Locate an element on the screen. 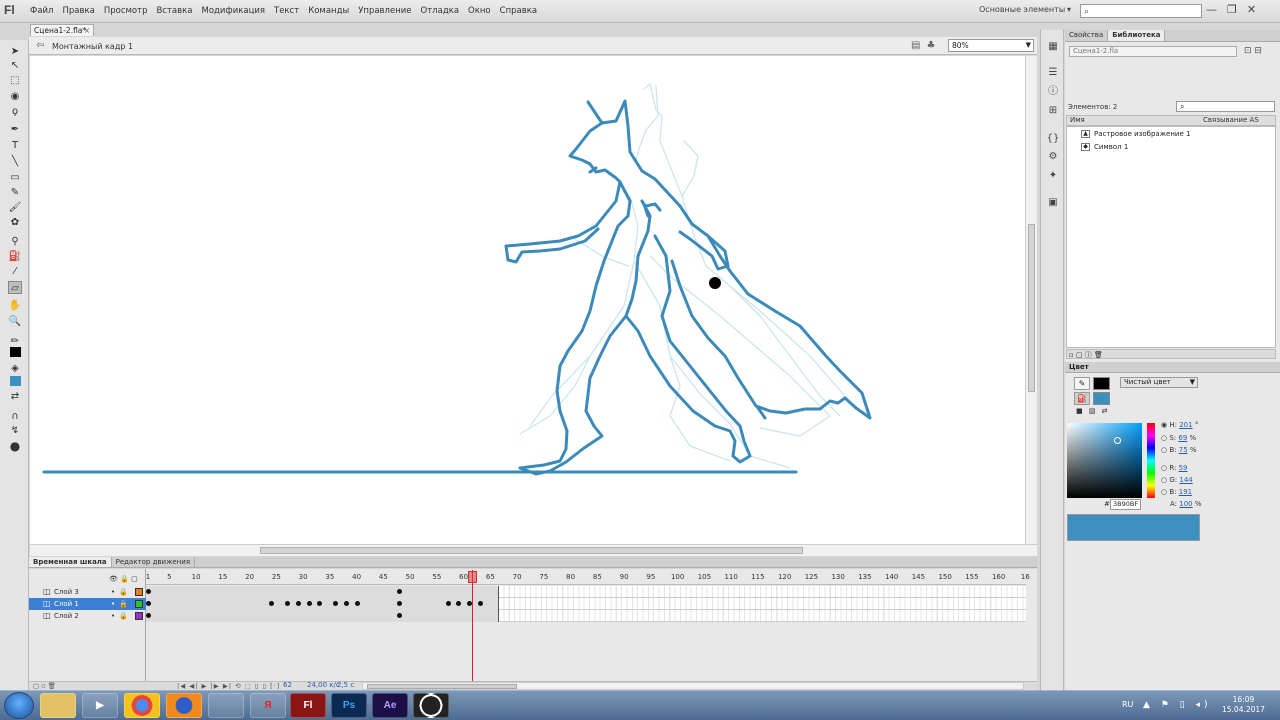  layer-row: ◫ Слой 1 •🔒 is located at coordinates (87, 604).